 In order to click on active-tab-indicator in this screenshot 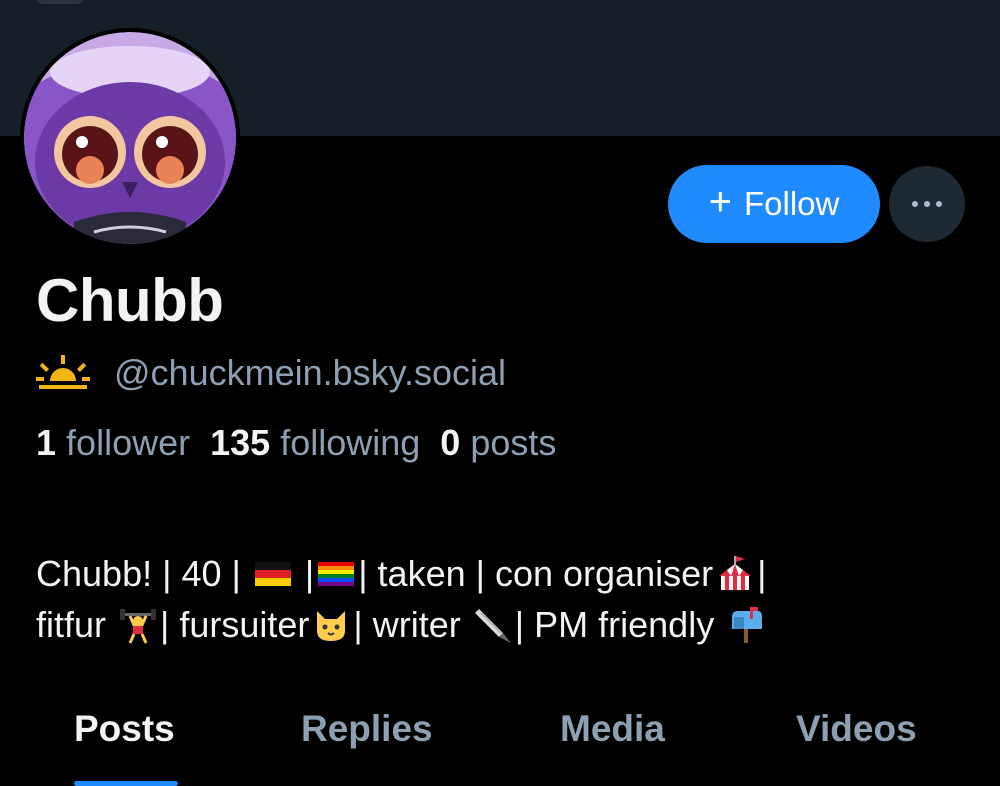, I will do `click(126, 783)`.